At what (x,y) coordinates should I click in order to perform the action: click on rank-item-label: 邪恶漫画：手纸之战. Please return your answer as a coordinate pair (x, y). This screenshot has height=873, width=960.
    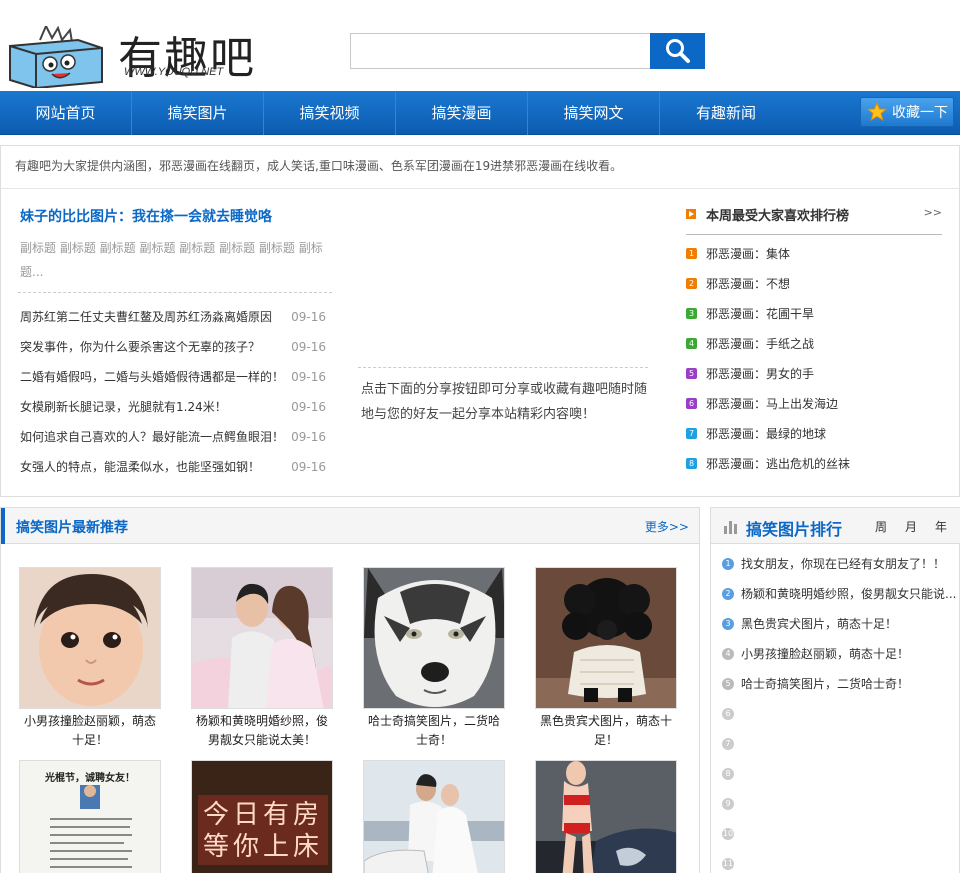
    Looking at the image, I should click on (760, 344).